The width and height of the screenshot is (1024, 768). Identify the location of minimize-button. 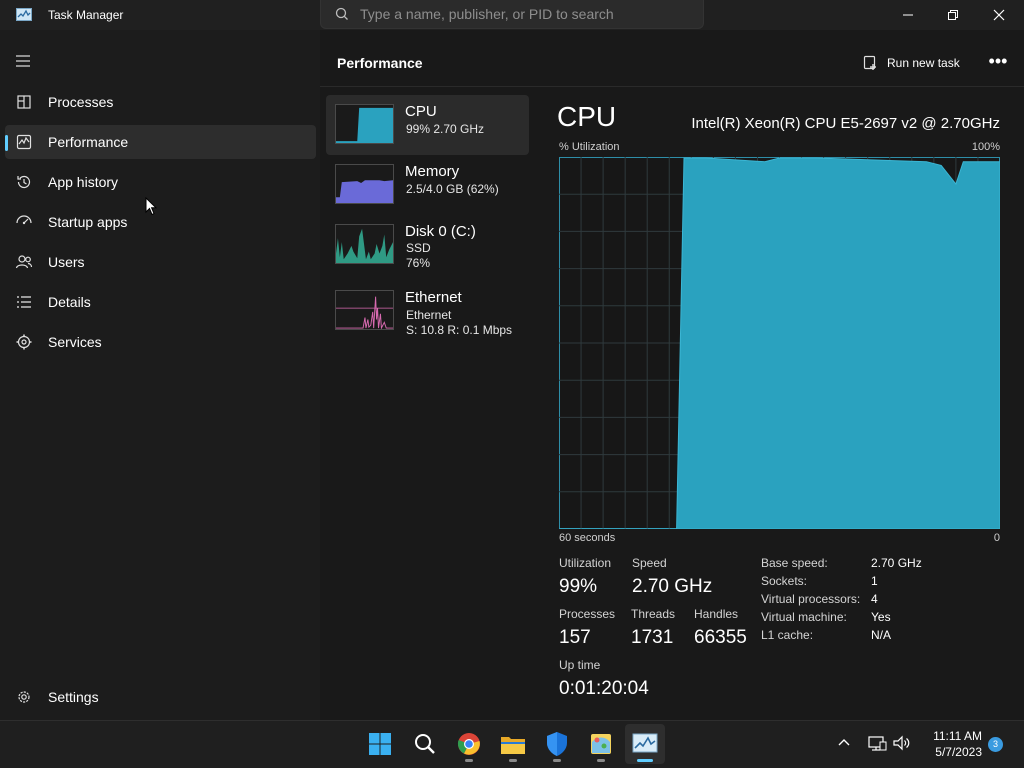
(908, 15).